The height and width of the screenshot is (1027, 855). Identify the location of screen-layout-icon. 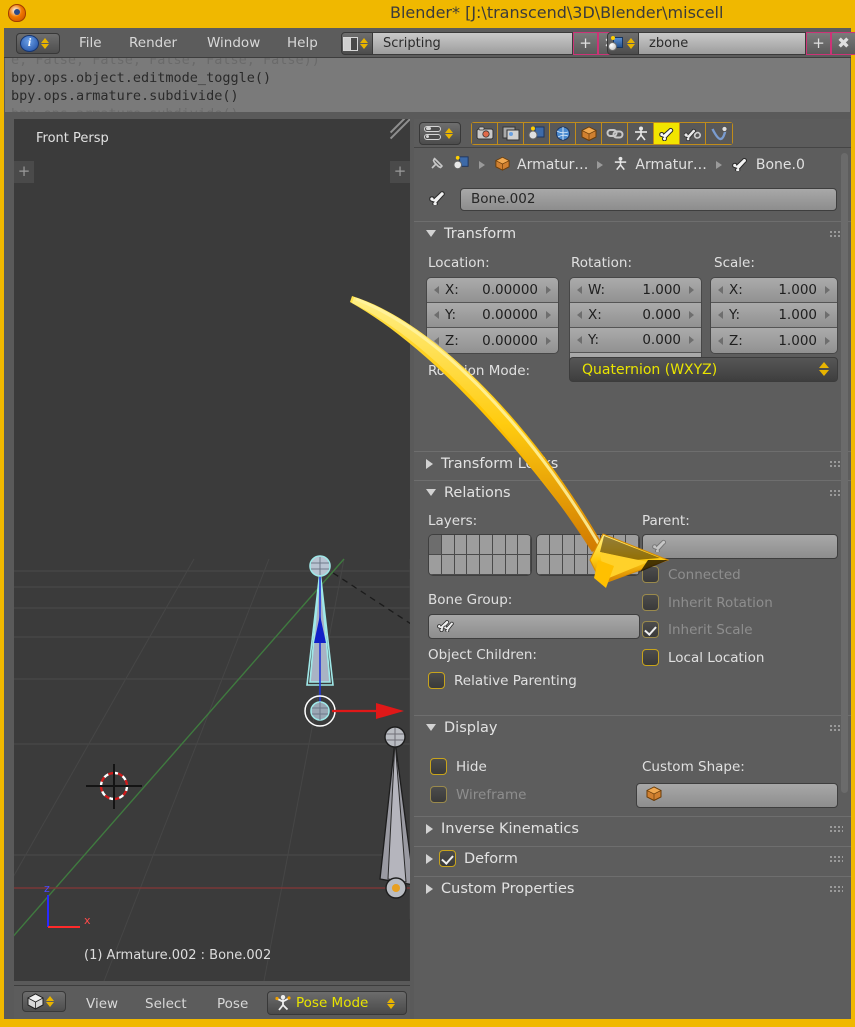
(357, 43).